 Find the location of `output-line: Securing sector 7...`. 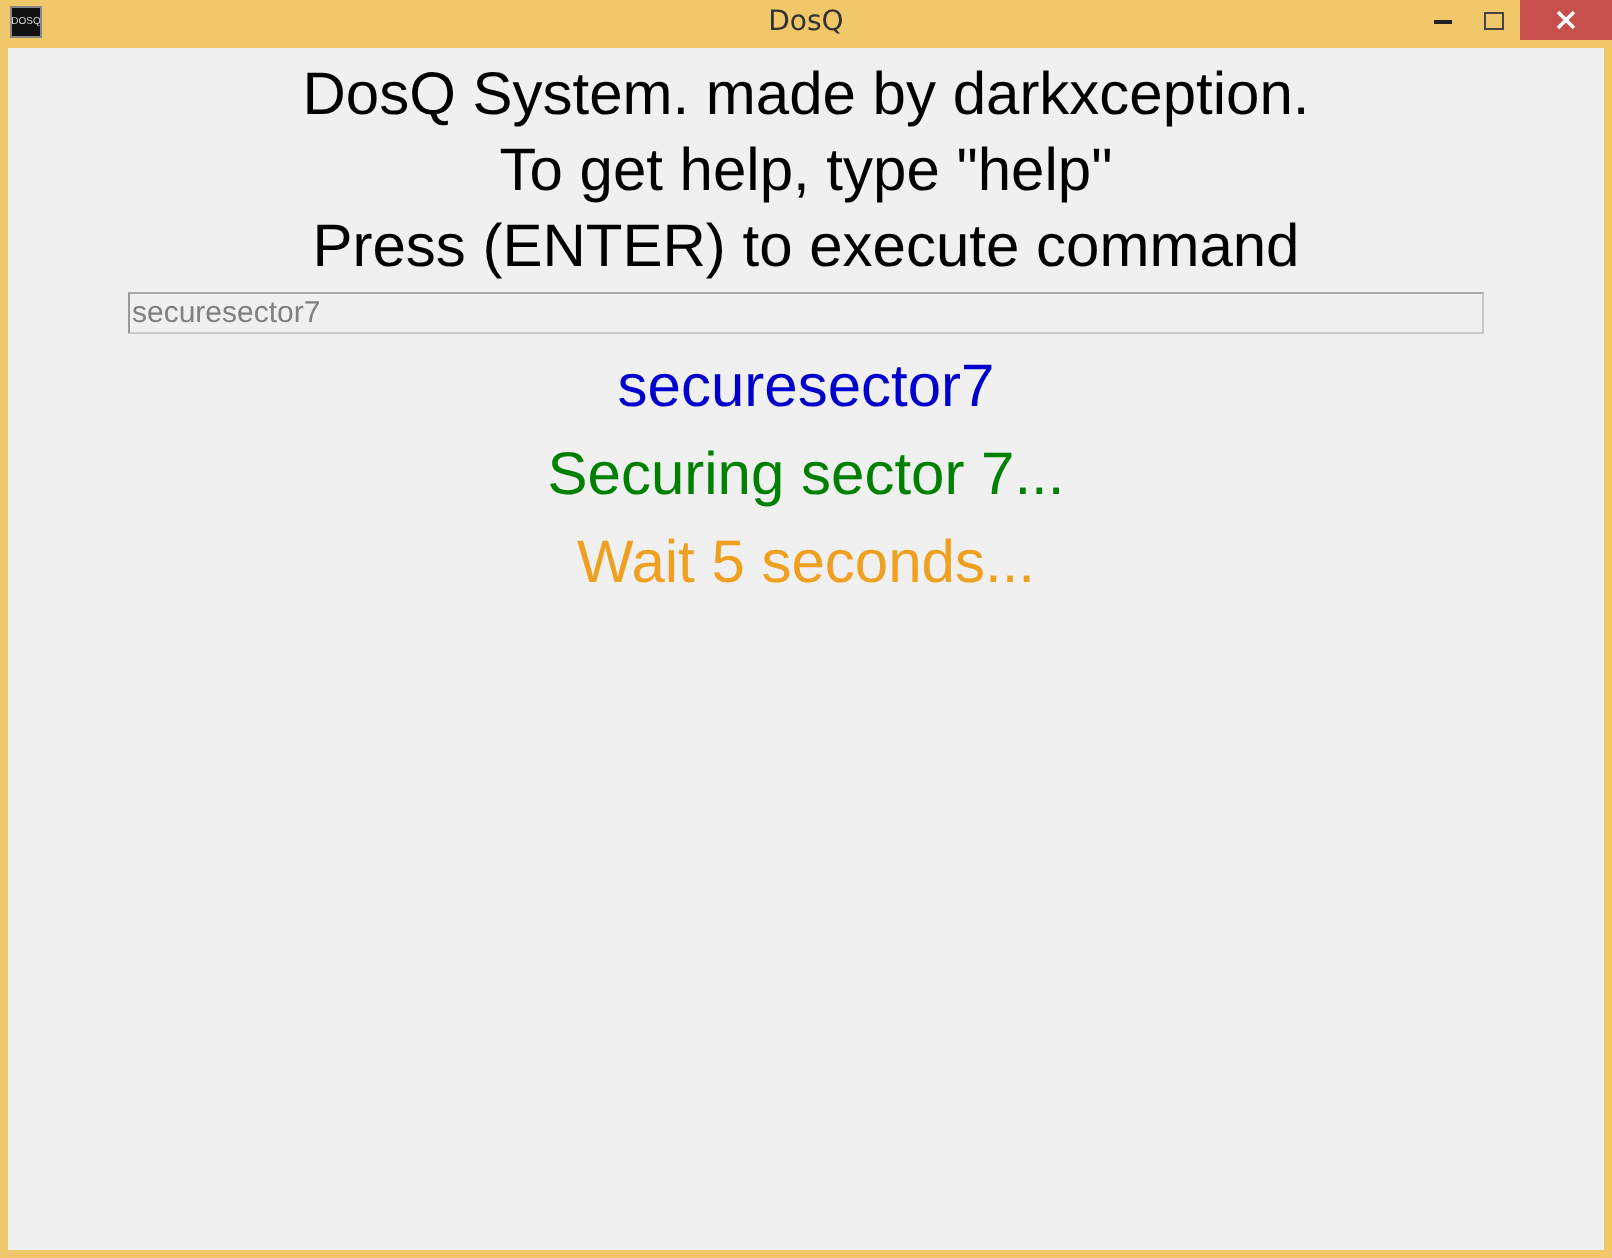

output-line: Securing sector 7... is located at coordinates (806, 476).